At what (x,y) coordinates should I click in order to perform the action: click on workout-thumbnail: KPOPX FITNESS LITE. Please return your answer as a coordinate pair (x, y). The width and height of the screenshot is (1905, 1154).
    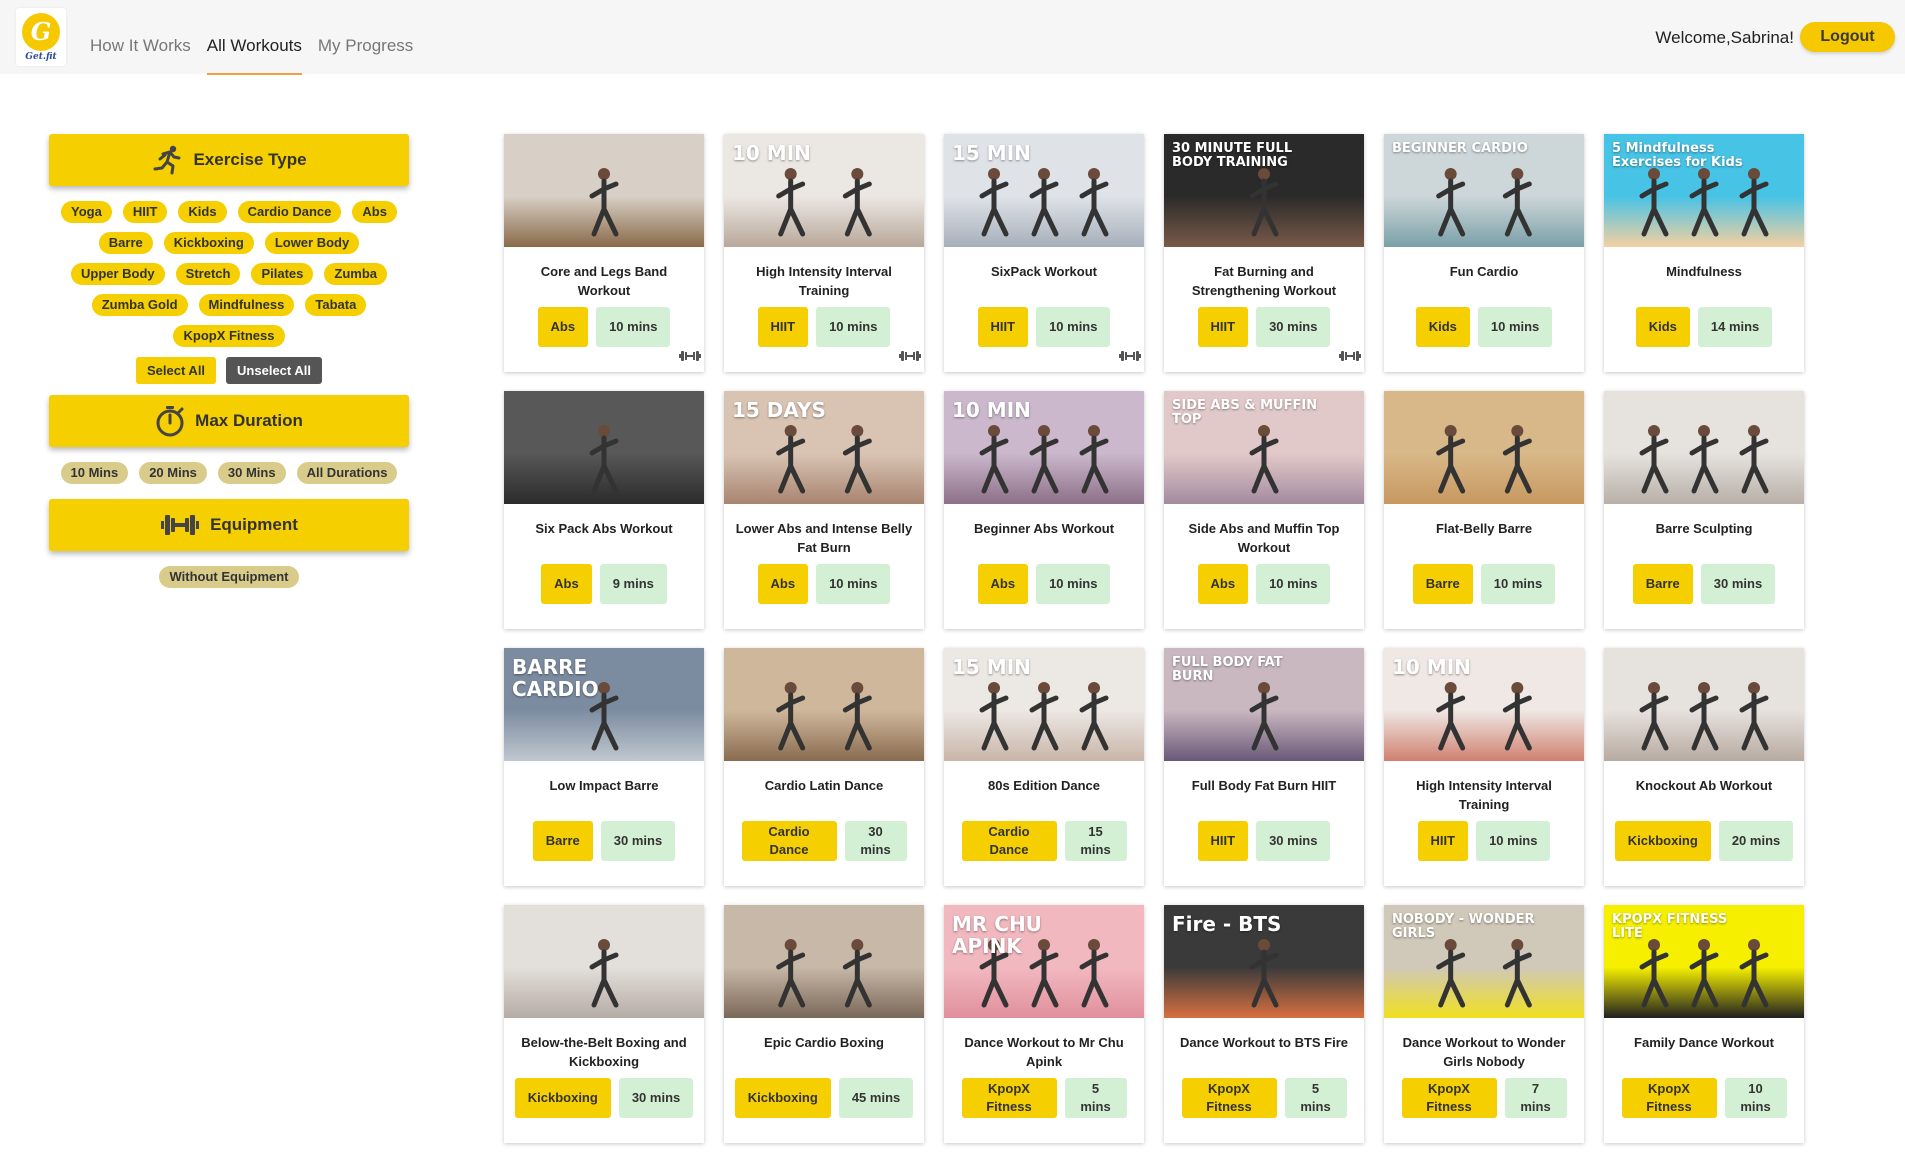
    Looking at the image, I should click on (1704, 961).